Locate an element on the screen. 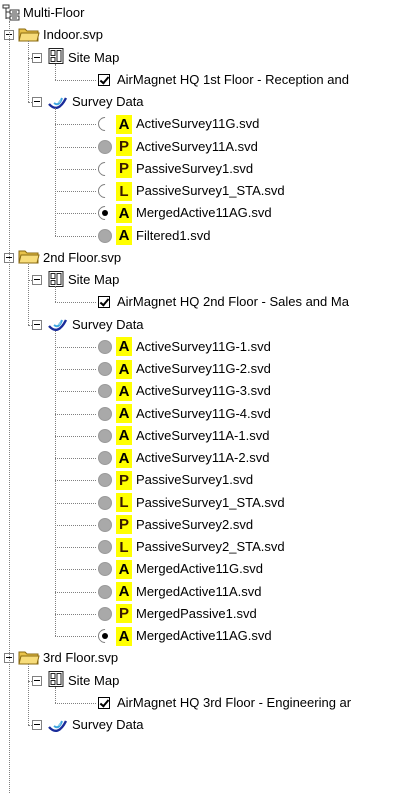 Image resolution: width=409 pixels, height=793 pixels. tree-survey-item: A MergedActive11G.svd is located at coordinates (180, 569).